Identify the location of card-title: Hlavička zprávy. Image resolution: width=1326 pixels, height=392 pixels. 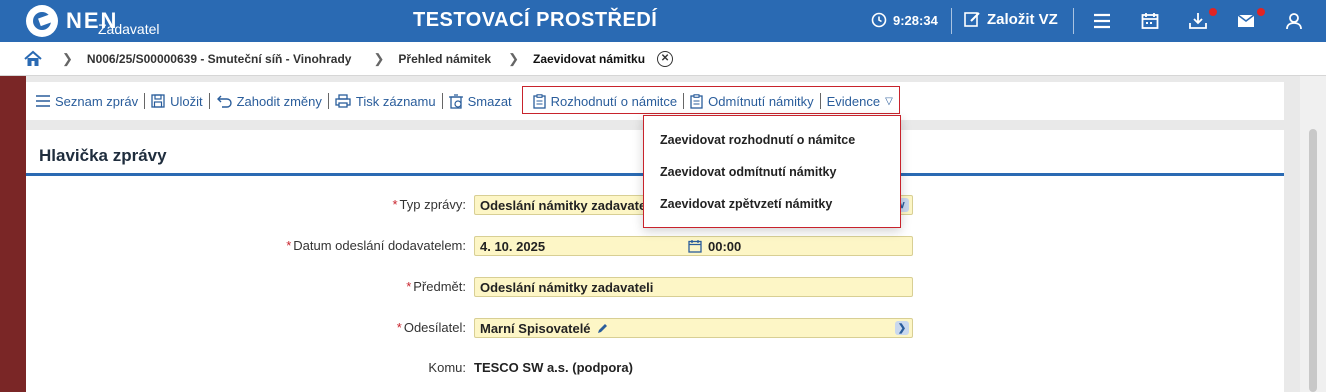
(103, 155).